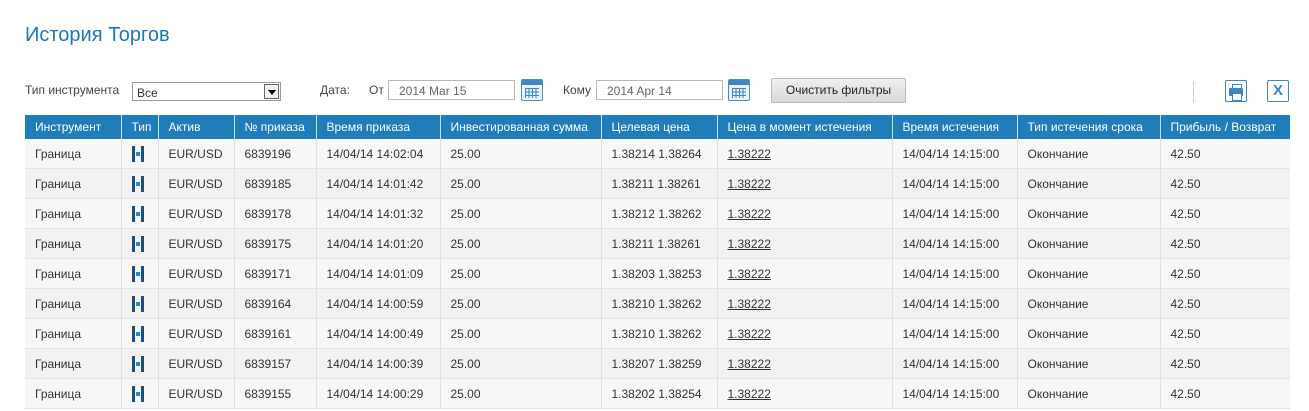 Image resolution: width=1309 pixels, height=411 pixels. I want to click on date-to-label: Кому, so click(577, 90).